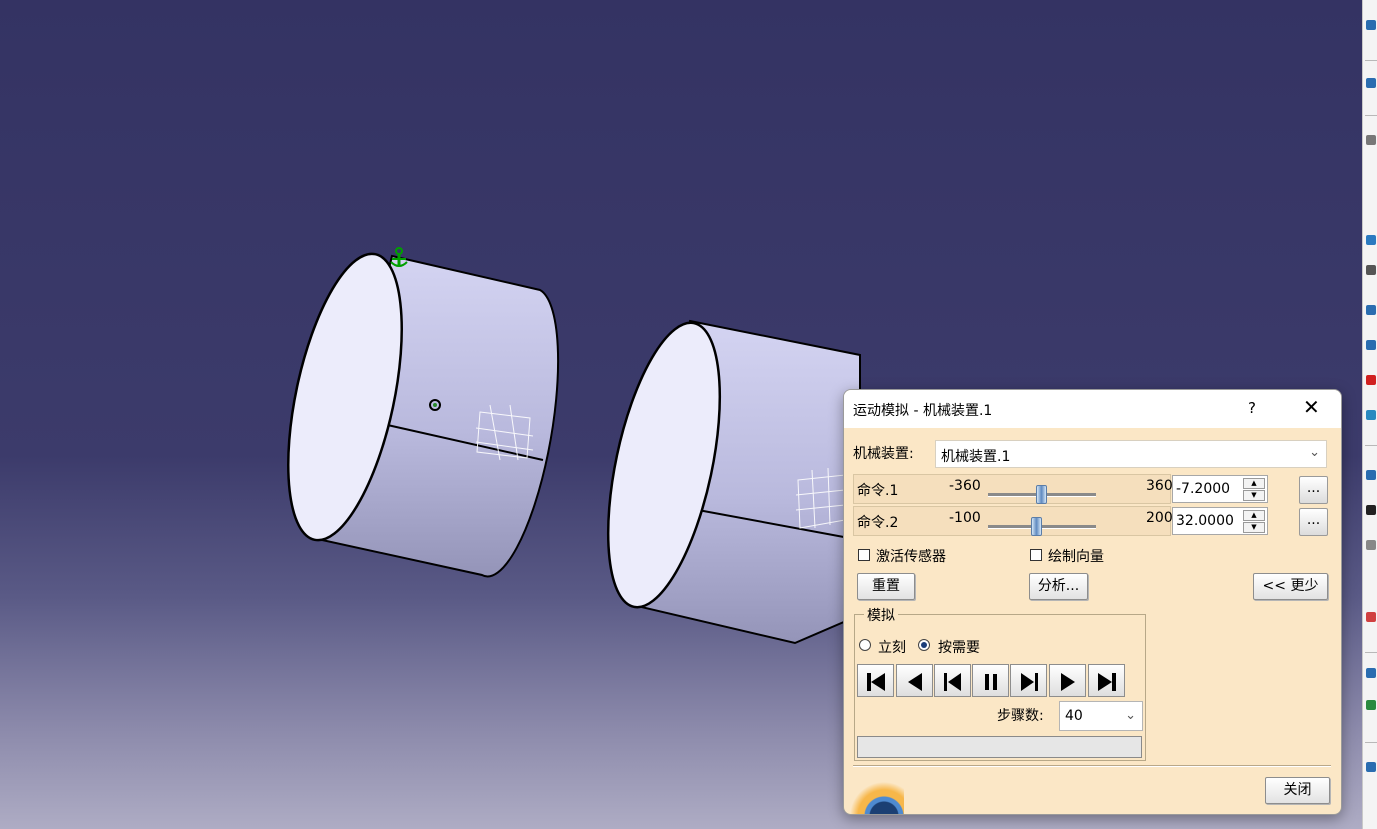 This screenshot has height=829, width=1377. I want to click on step-forward-button, so click(1028, 680).